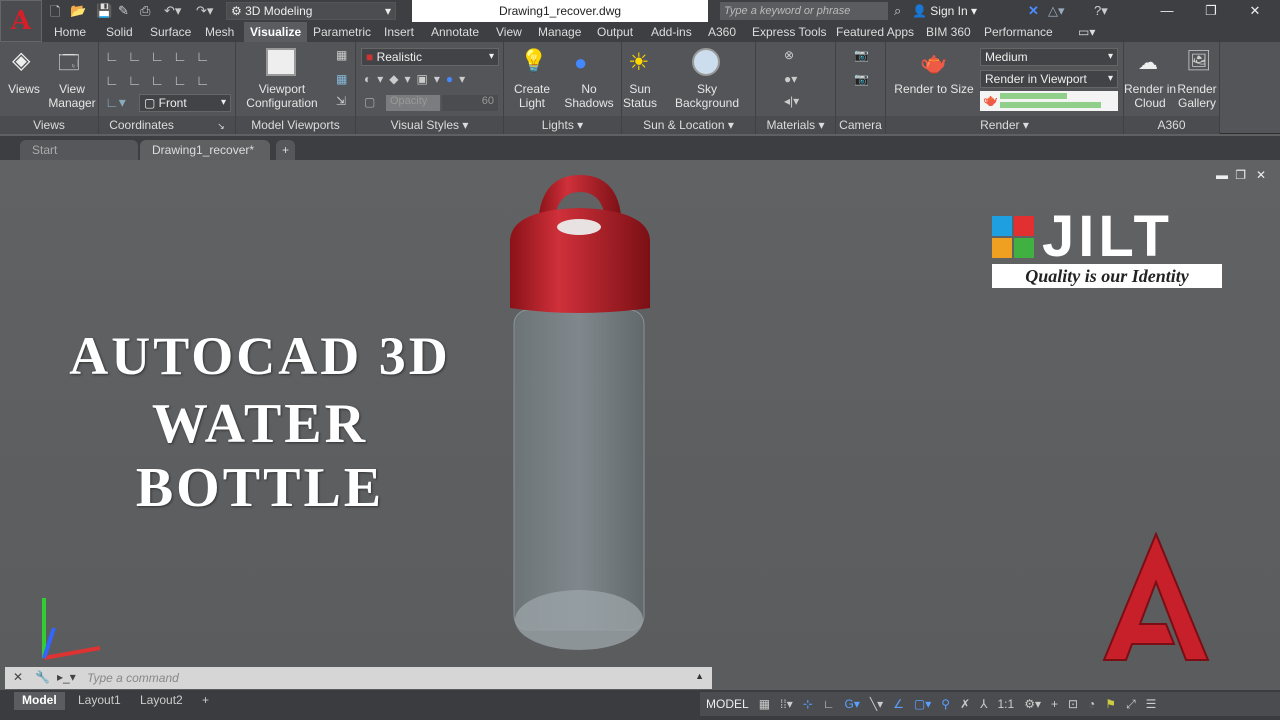 The image size is (1280, 720). Describe the element at coordinates (615, 32) in the screenshot. I see `tab-output: Output` at that location.